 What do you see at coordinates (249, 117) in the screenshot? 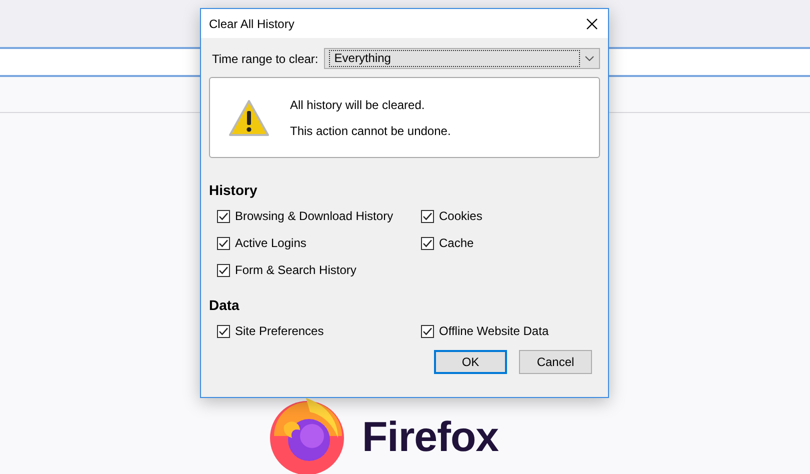
I see `warning-icon` at bounding box center [249, 117].